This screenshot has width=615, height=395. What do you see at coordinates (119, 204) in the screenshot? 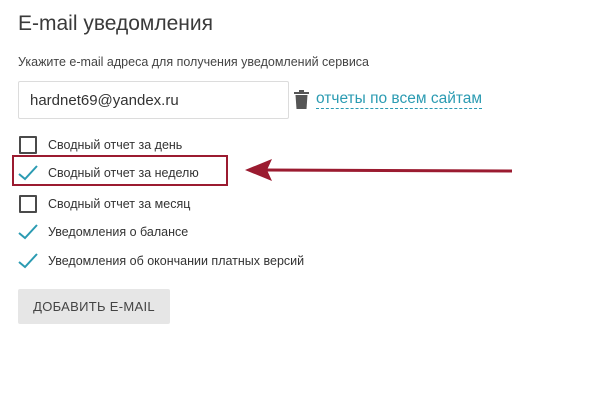
I see `option-label: Сводный отчет за месяц` at bounding box center [119, 204].